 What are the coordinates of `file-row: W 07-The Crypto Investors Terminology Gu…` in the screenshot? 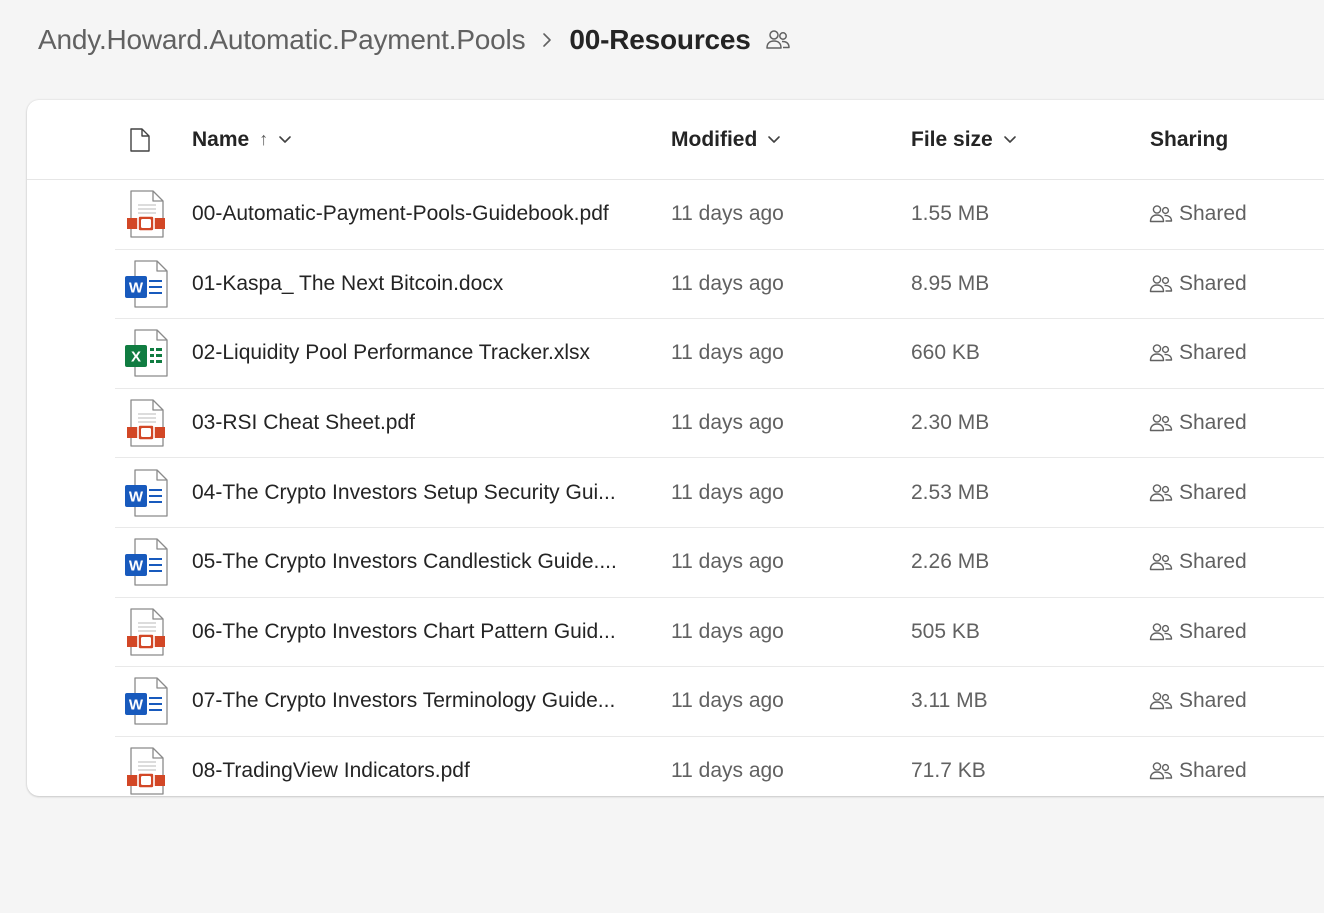 It's located at (719, 702).